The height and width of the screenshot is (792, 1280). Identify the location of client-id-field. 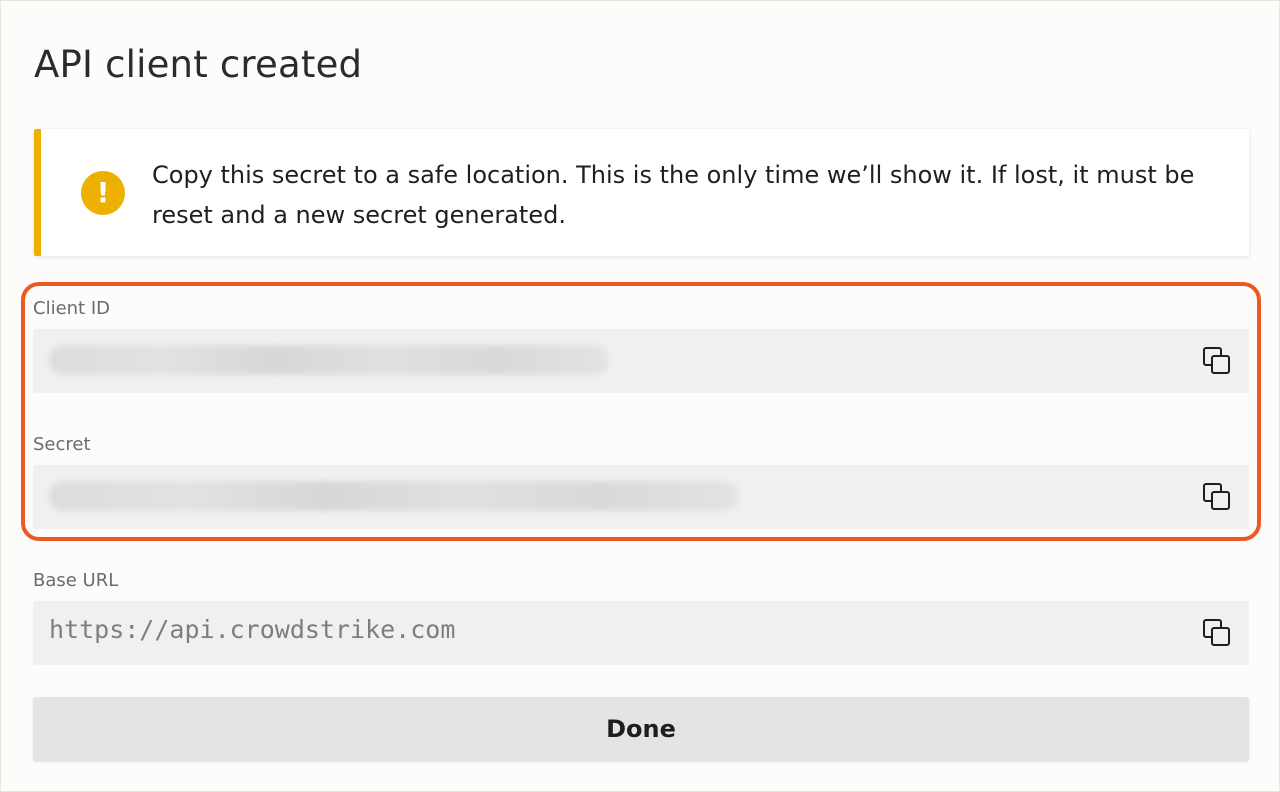
(641, 361).